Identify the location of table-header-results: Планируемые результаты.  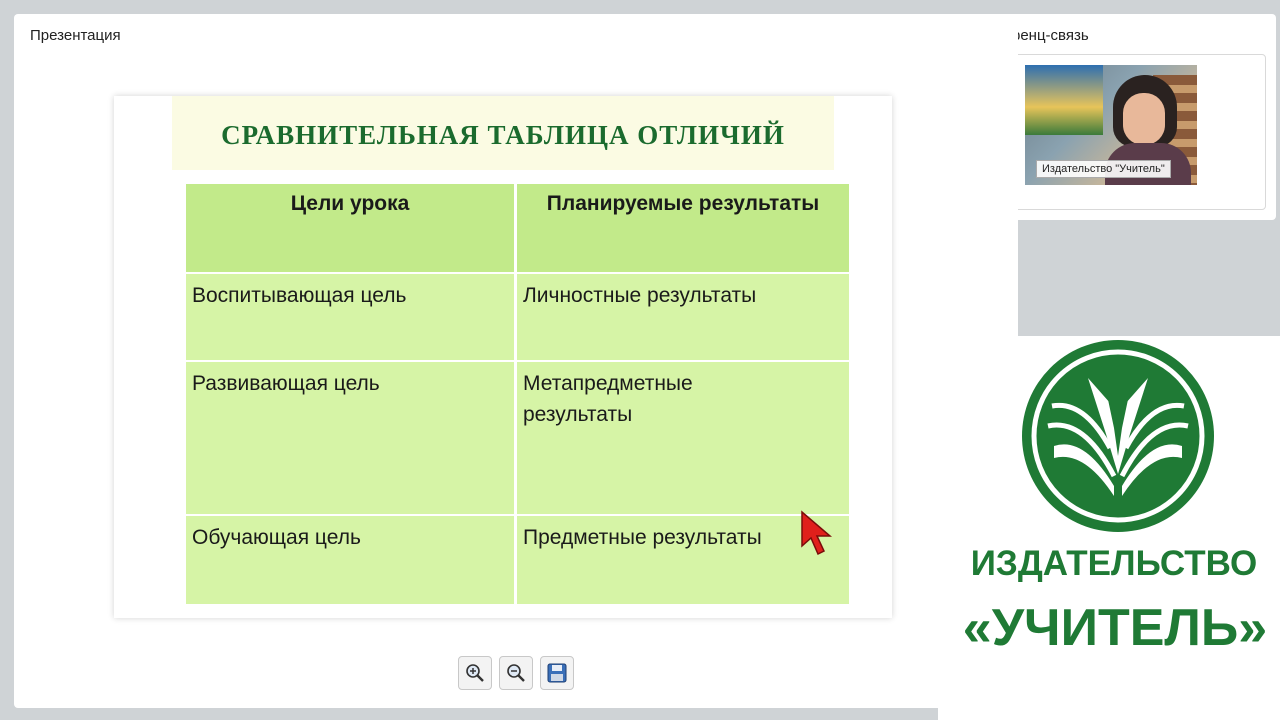
(683, 228).